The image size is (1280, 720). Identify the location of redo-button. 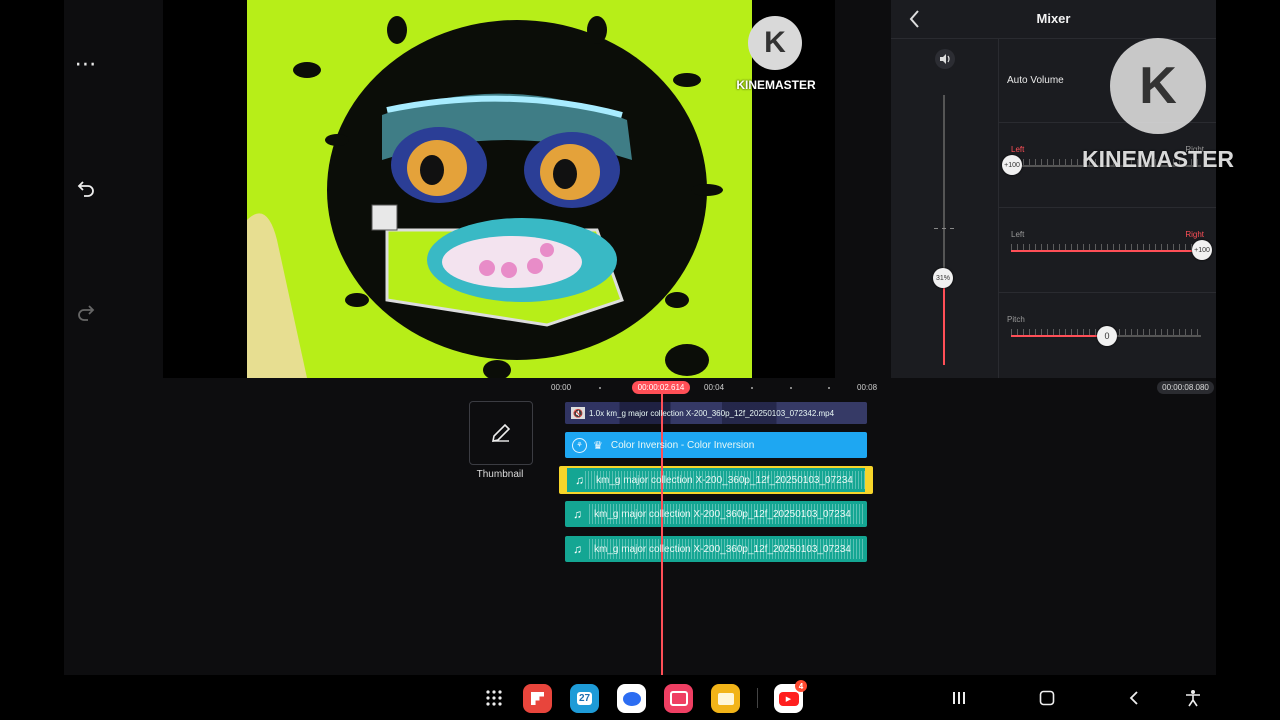
(86, 312).